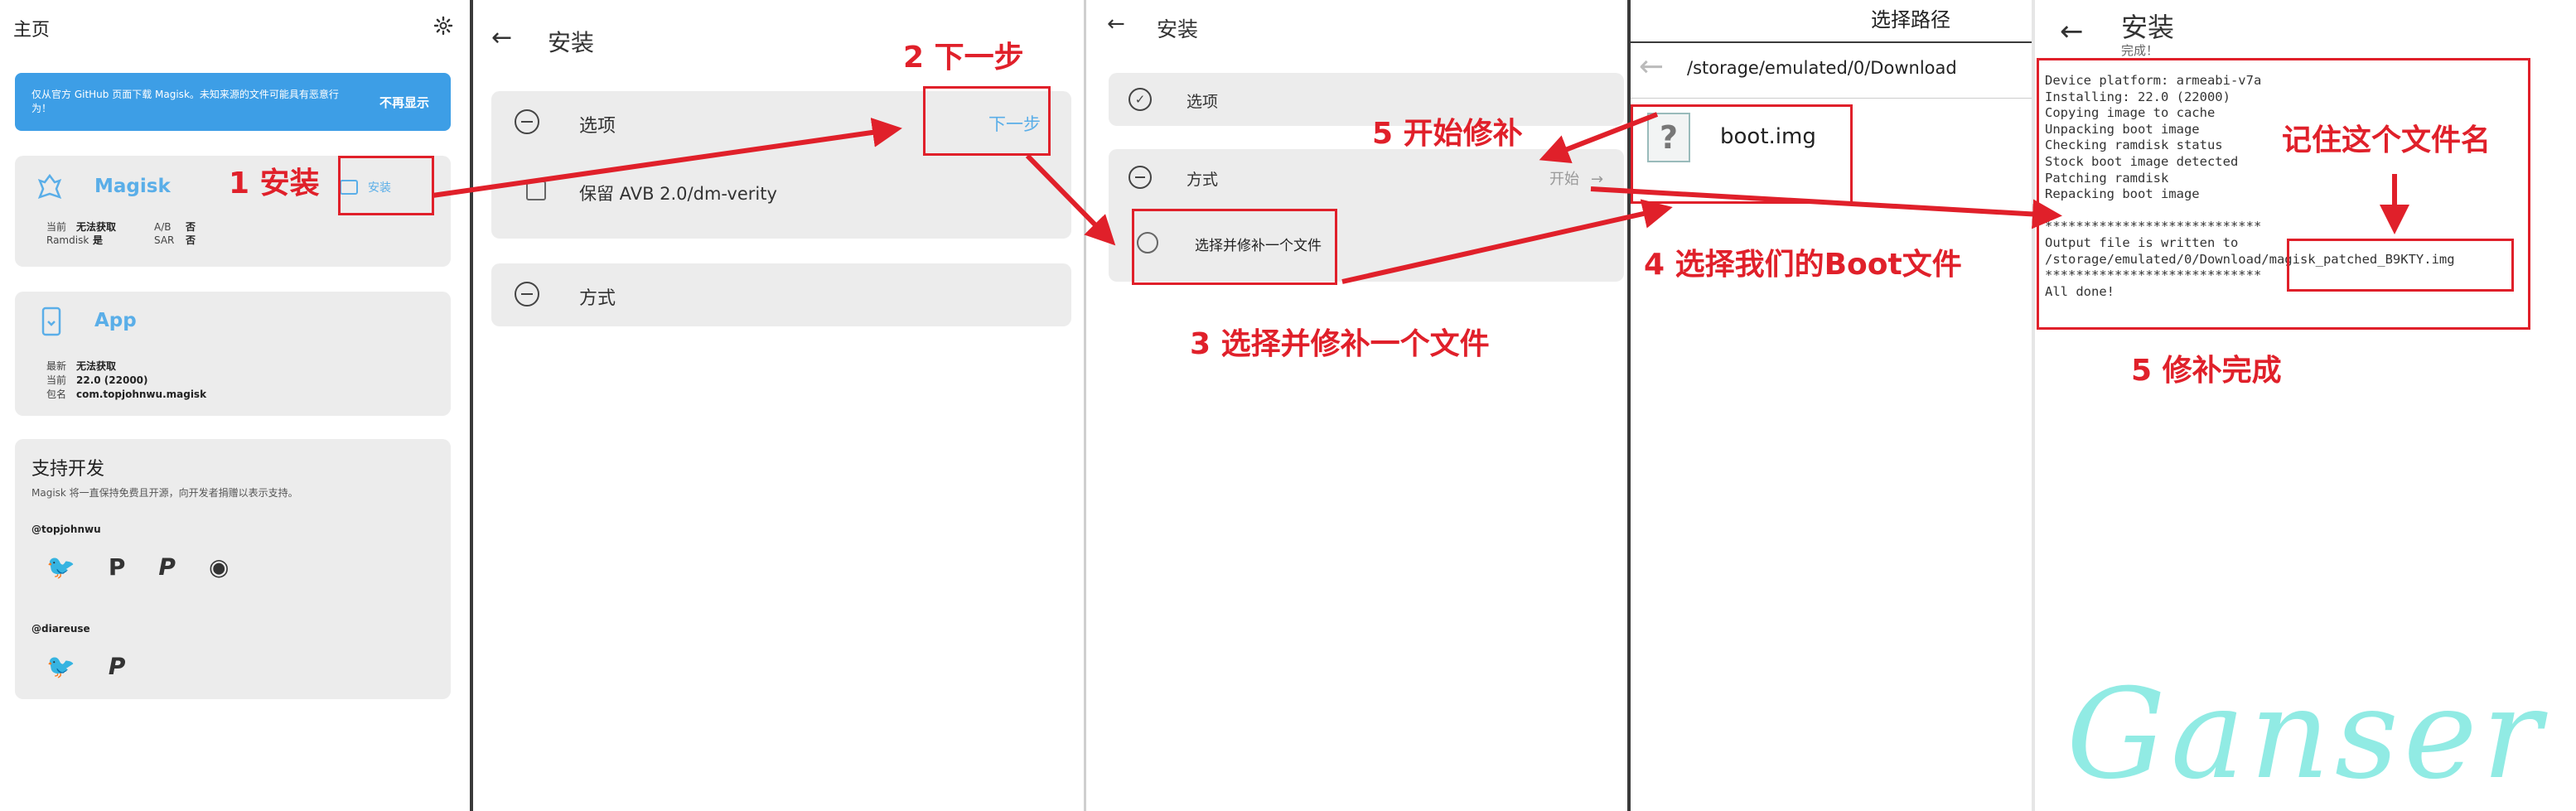 This screenshot has height=811, width=2576. What do you see at coordinates (2206, 371) in the screenshot?
I see `annotation-step5b: 5 修补完成` at bounding box center [2206, 371].